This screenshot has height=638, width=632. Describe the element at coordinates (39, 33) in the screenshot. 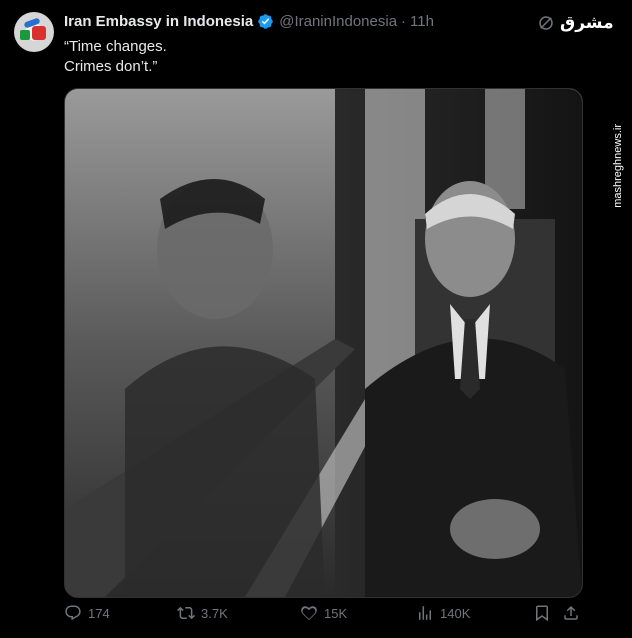

I see `avatar-flag-stripe-red` at that location.